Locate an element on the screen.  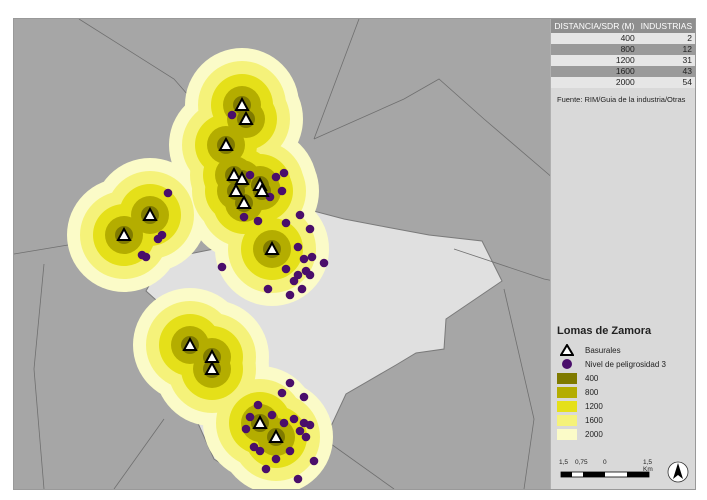
swatch-2000 is located at coordinates (567, 434).